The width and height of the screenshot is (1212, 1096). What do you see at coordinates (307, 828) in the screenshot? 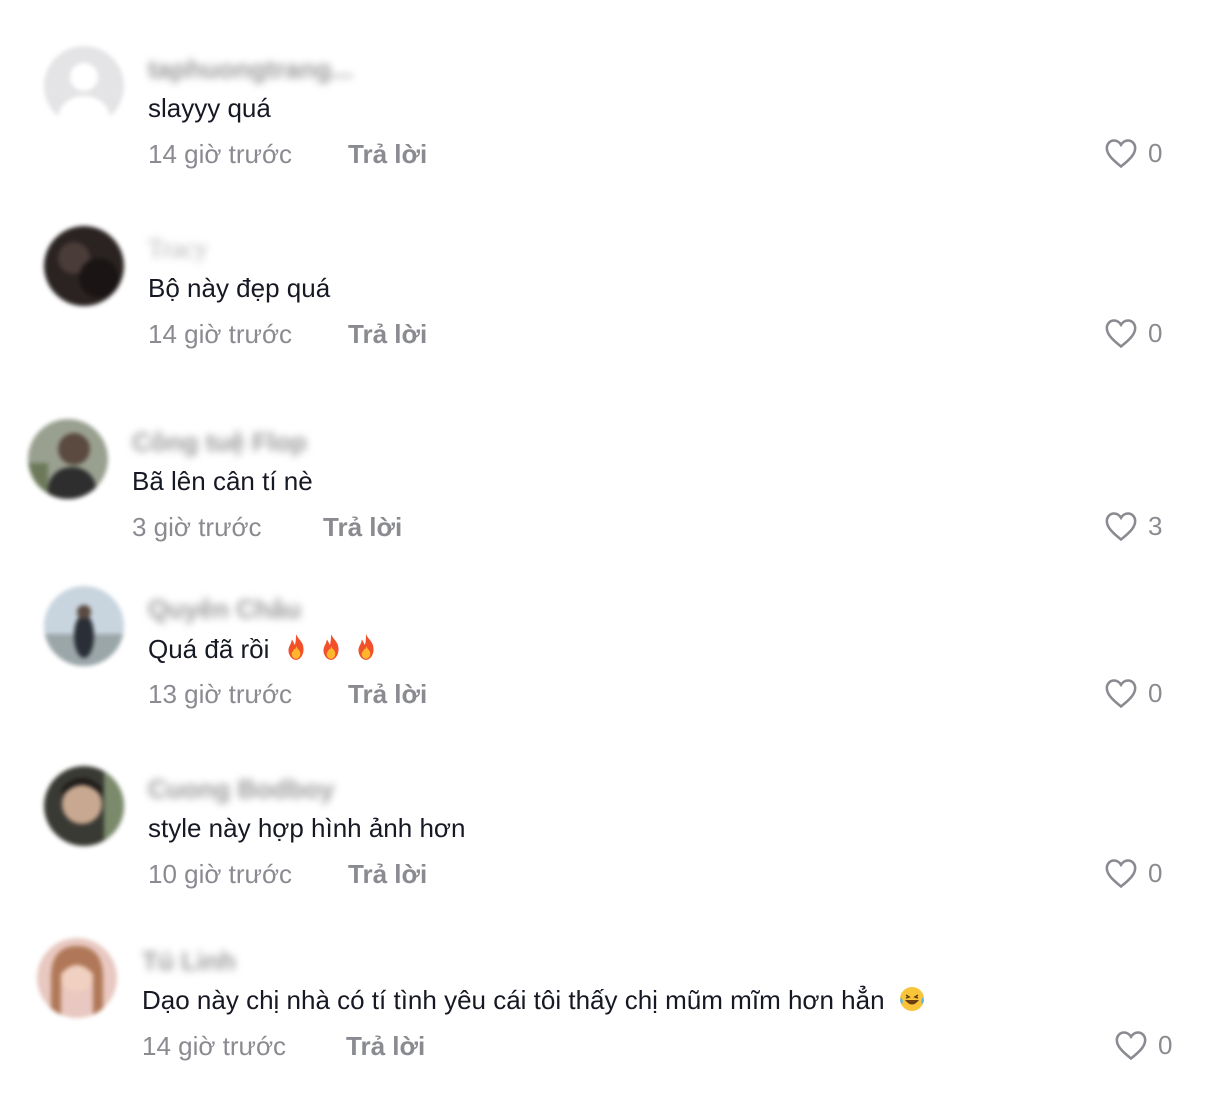
I see `comment-text: style này hợp hình ảnh hơn` at bounding box center [307, 828].